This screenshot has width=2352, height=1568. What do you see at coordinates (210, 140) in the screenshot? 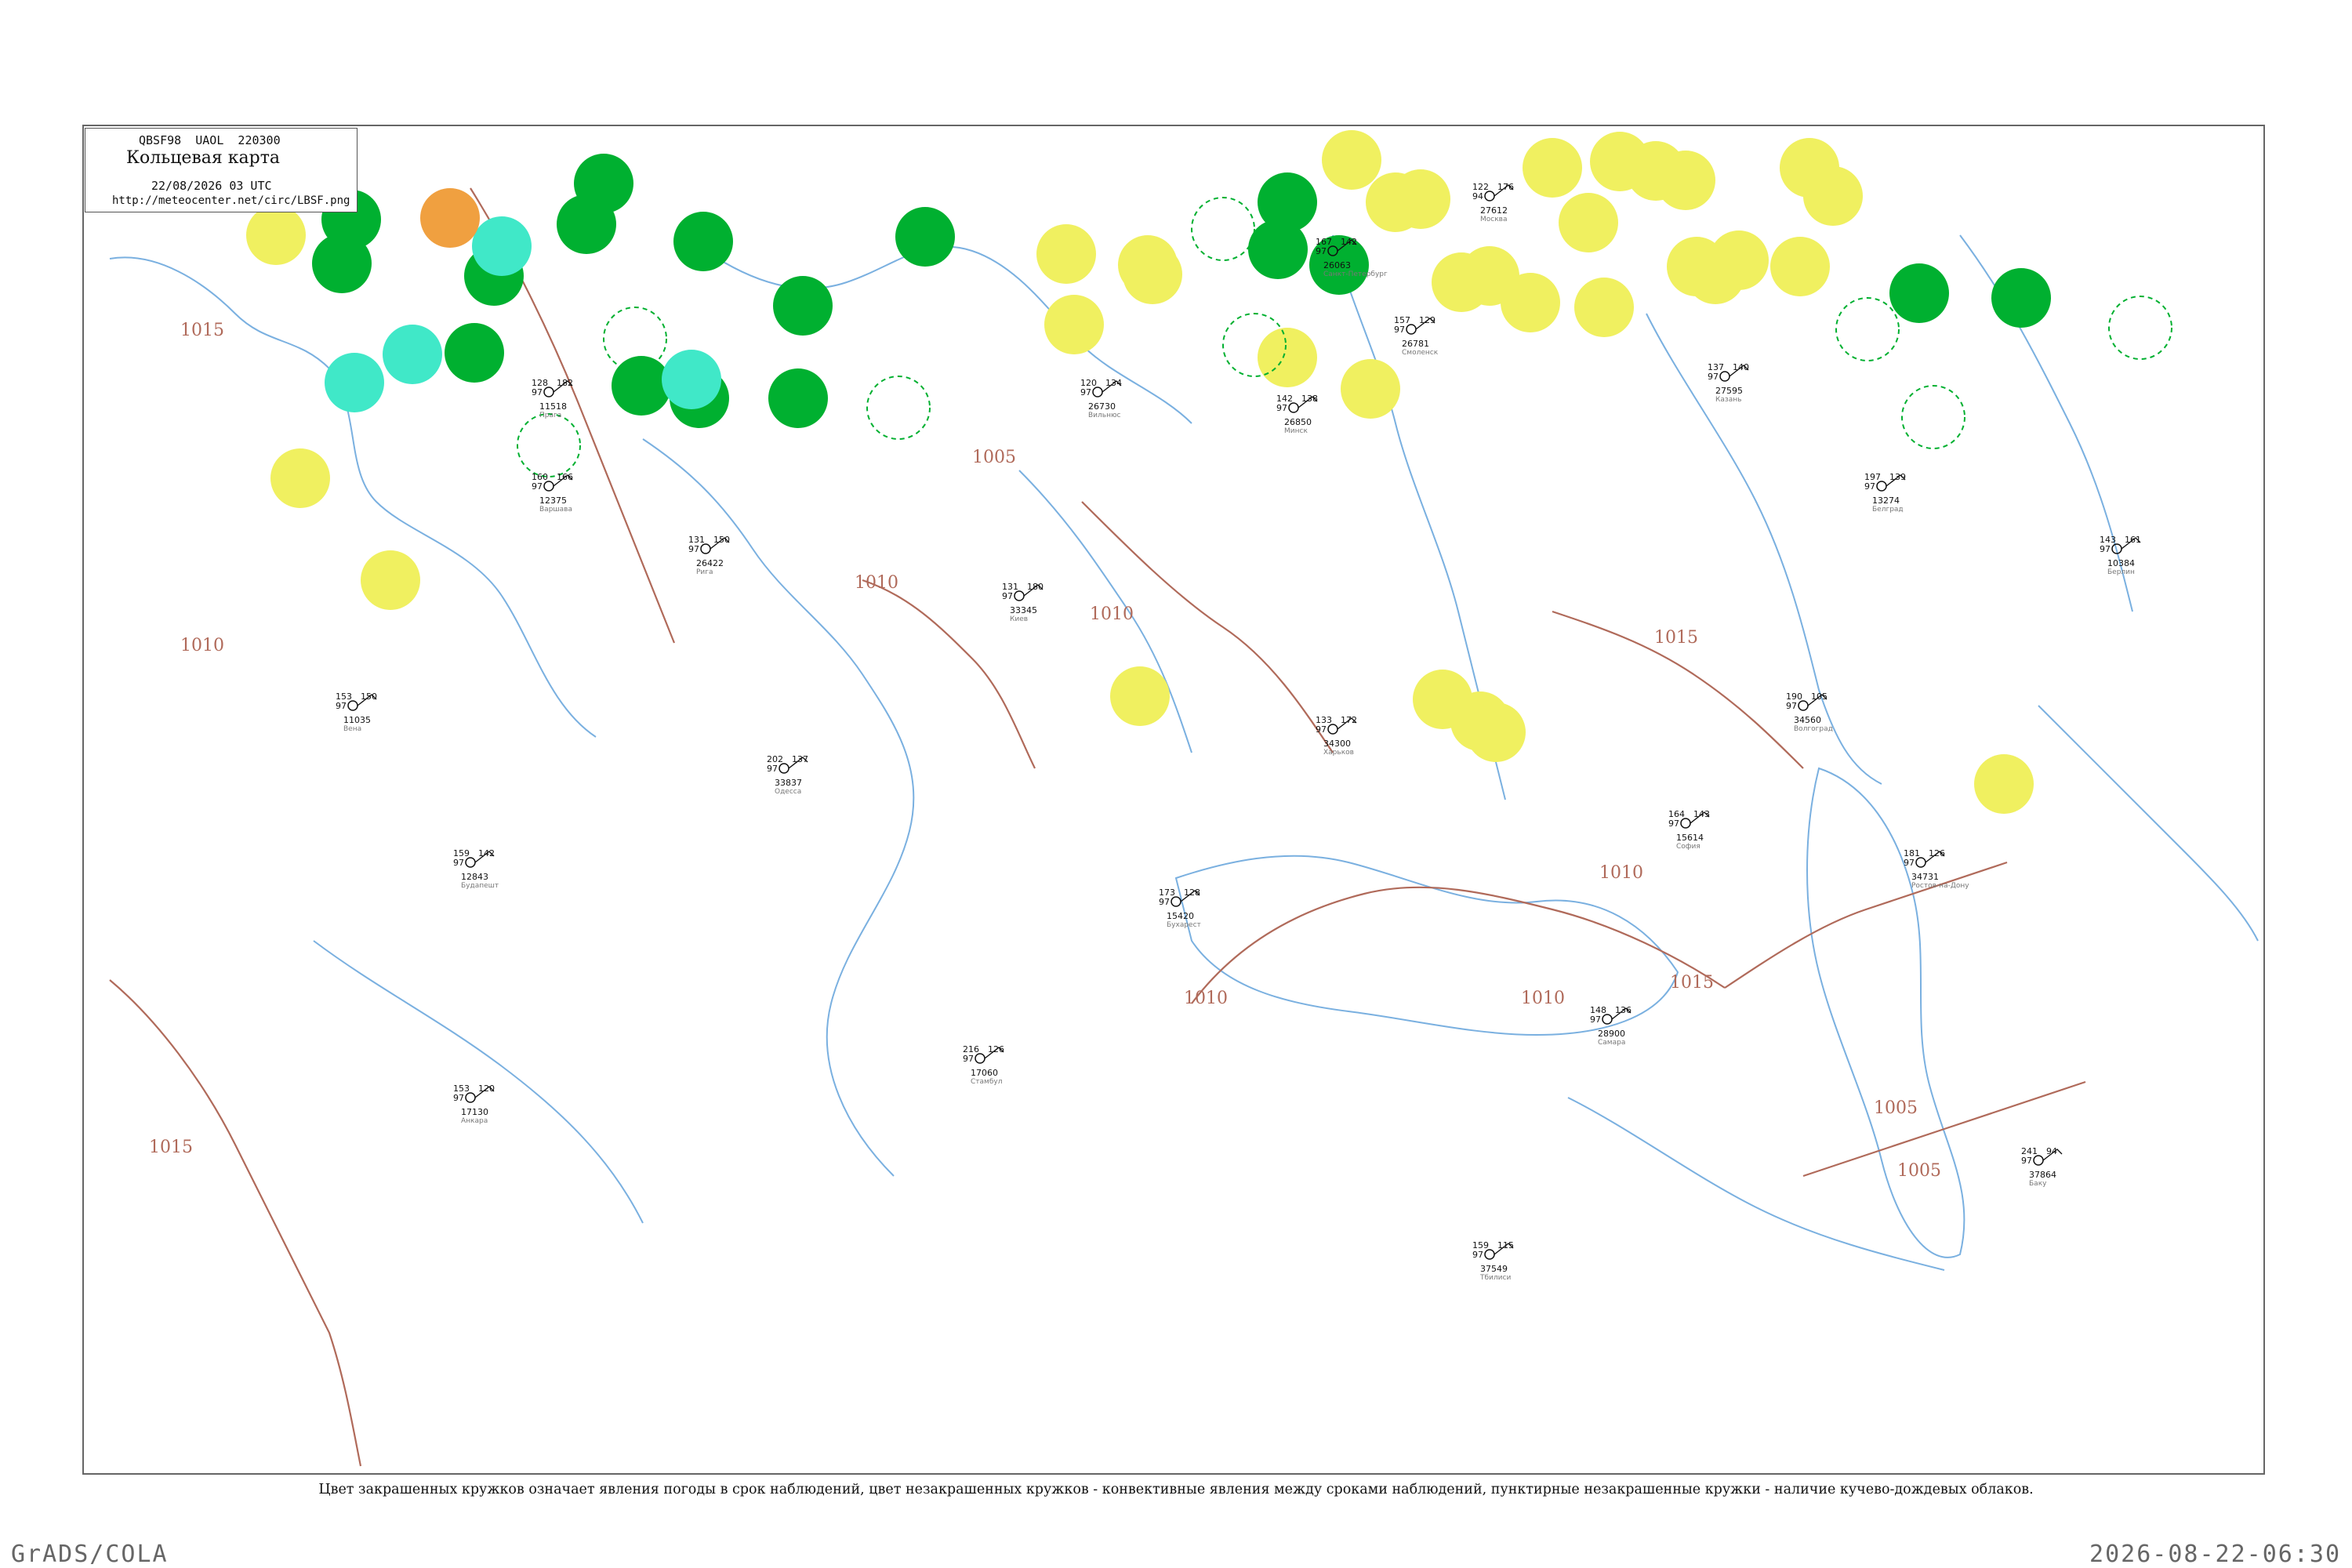
I see `bulletin-code: QBSF98 UAOL 220300` at bounding box center [210, 140].